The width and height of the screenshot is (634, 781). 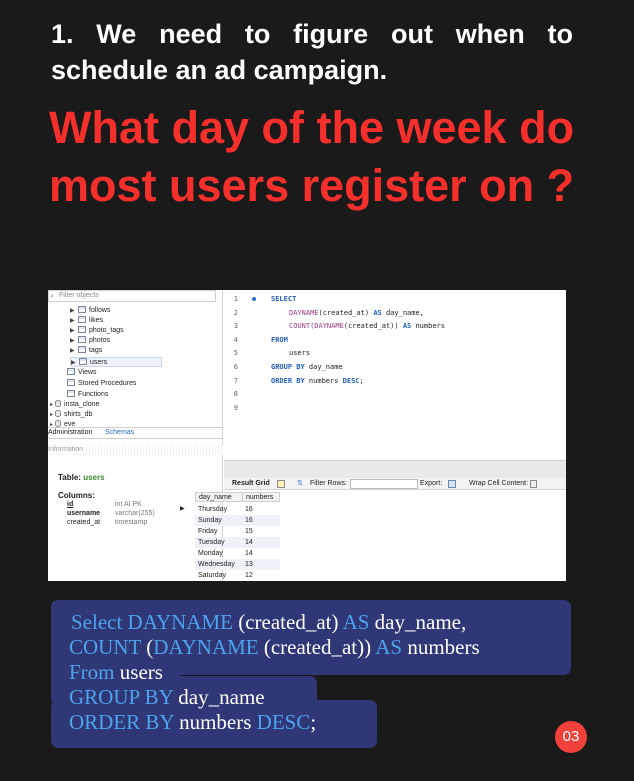 What do you see at coordinates (219, 531) in the screenshot?
I see `table-cell: Friday` at bounding box center [219, 531].